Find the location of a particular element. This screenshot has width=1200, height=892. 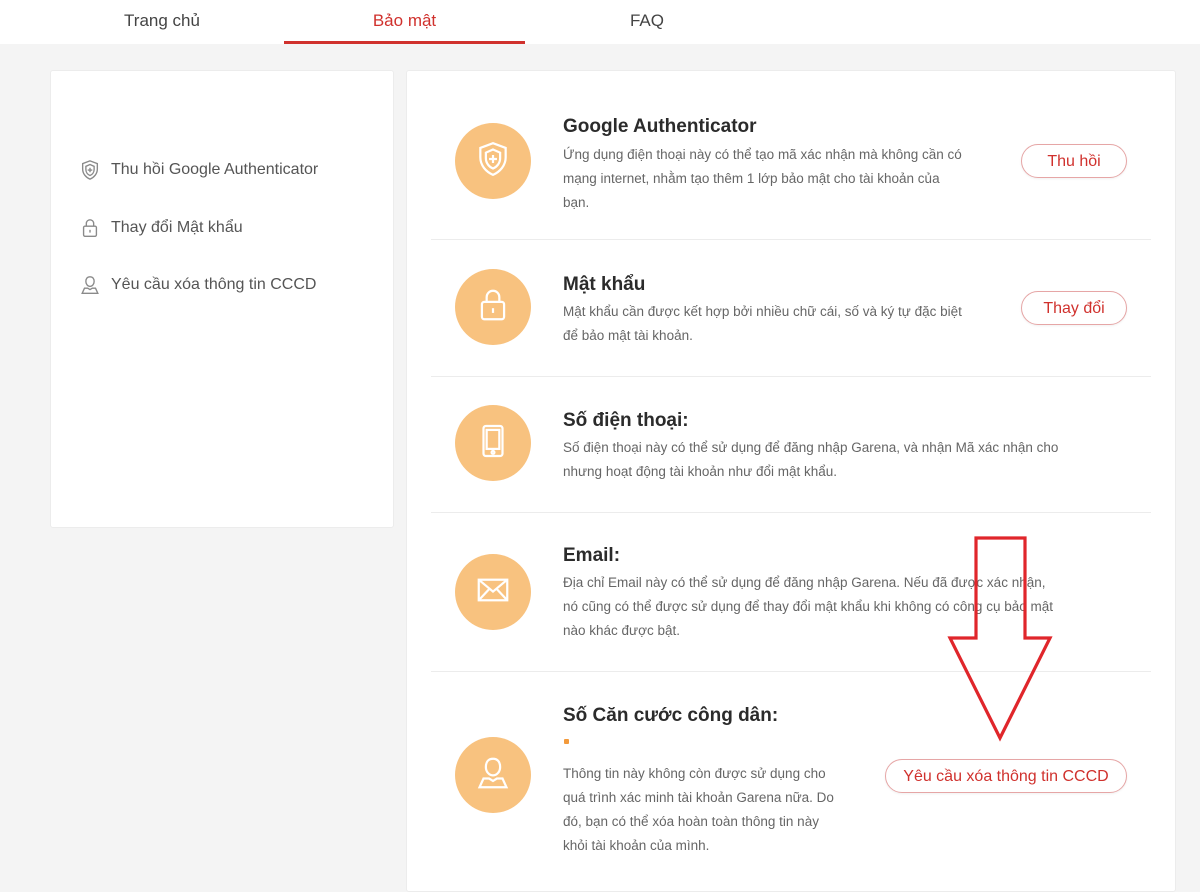

revoke-authenticator-button: Thu hồi is located at coordinates (1074, 161).